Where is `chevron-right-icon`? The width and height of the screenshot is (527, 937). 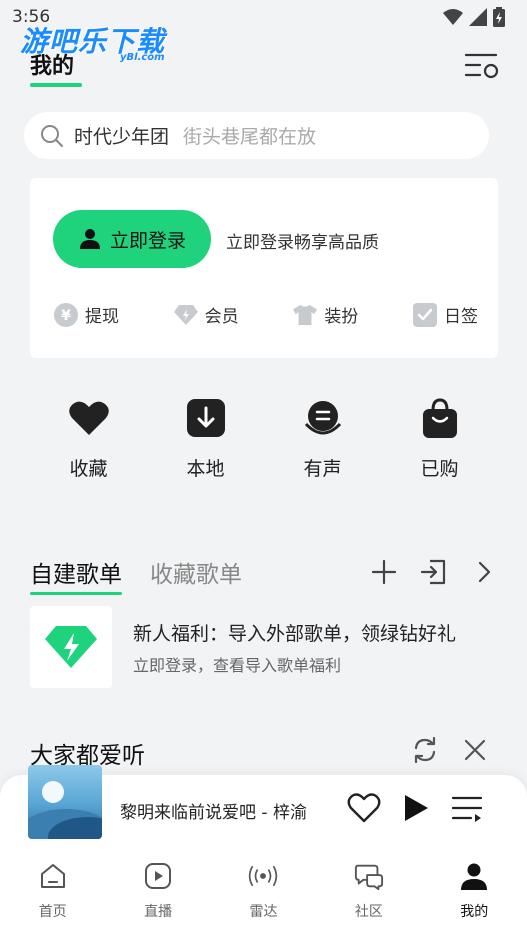
chevron-right-icon is located at coordinates (484, 572).